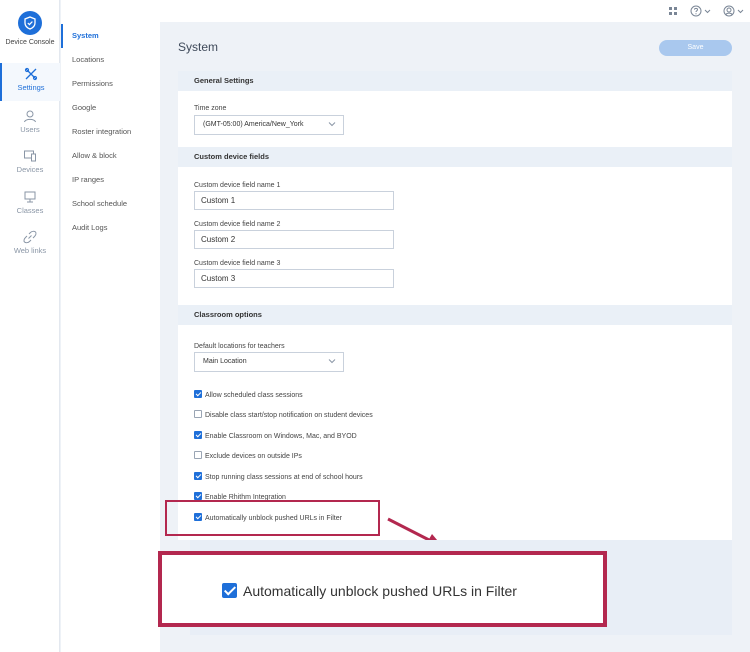 The width and height of the screenshot is (750, 652). Describe the element at coordinates (673, 11) in the screenshot. I see `apps-grid-icon` at that location.